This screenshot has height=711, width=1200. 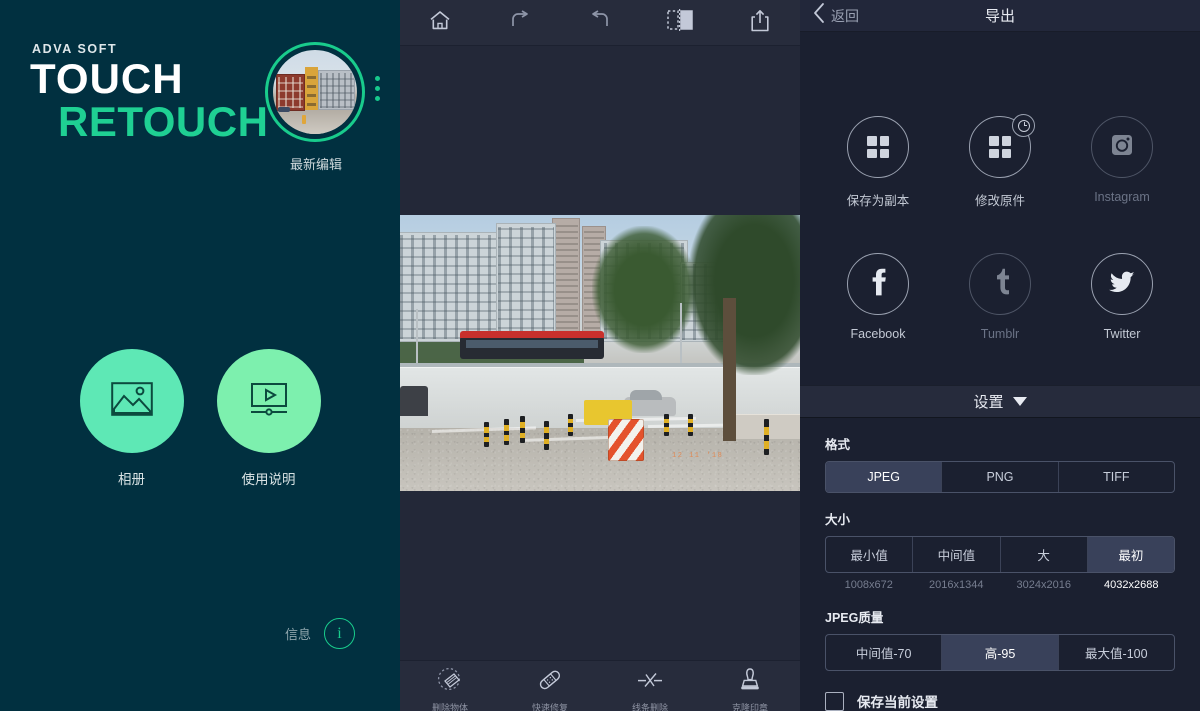 I want to click on photo-date-stamp: 12 11 '18, so click(x=698, y=456).